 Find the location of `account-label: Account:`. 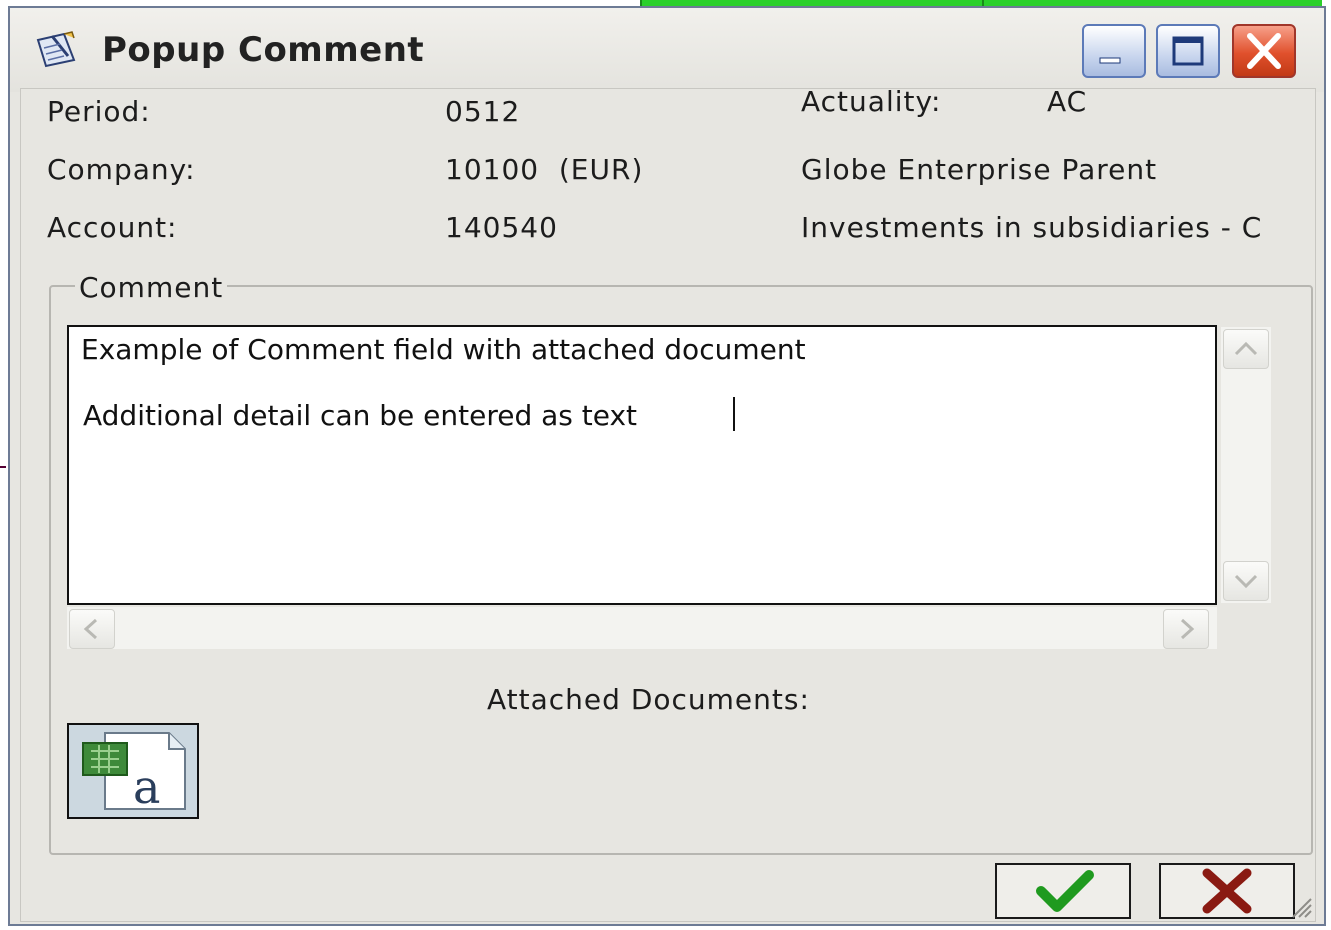

account-label: Account: is located at coordinates (112, 227).